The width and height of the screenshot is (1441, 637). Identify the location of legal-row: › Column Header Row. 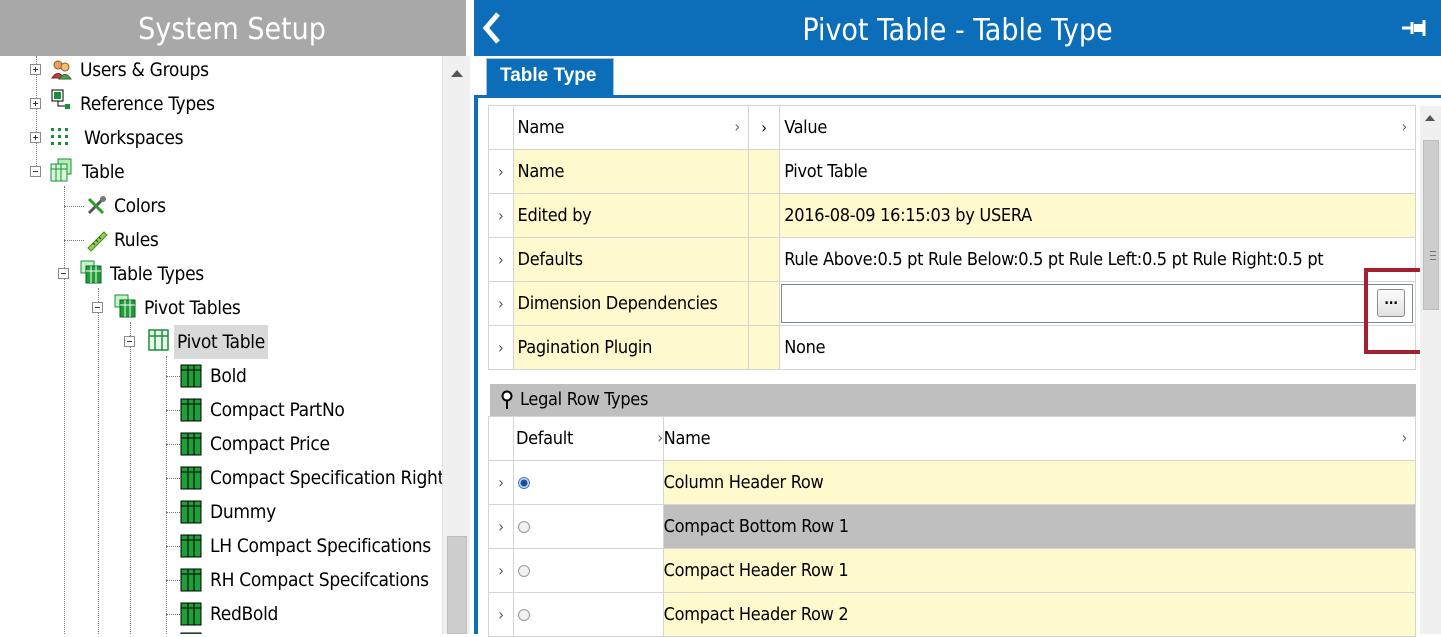
(952, 482).